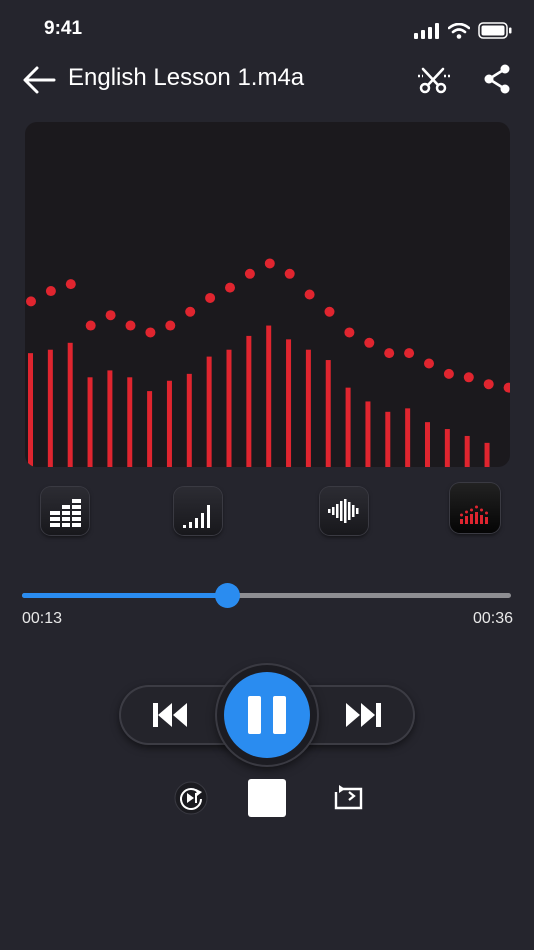 This screenshot has width=534, height=950. I want to click on current-time: 00:13, so click(42, 618).